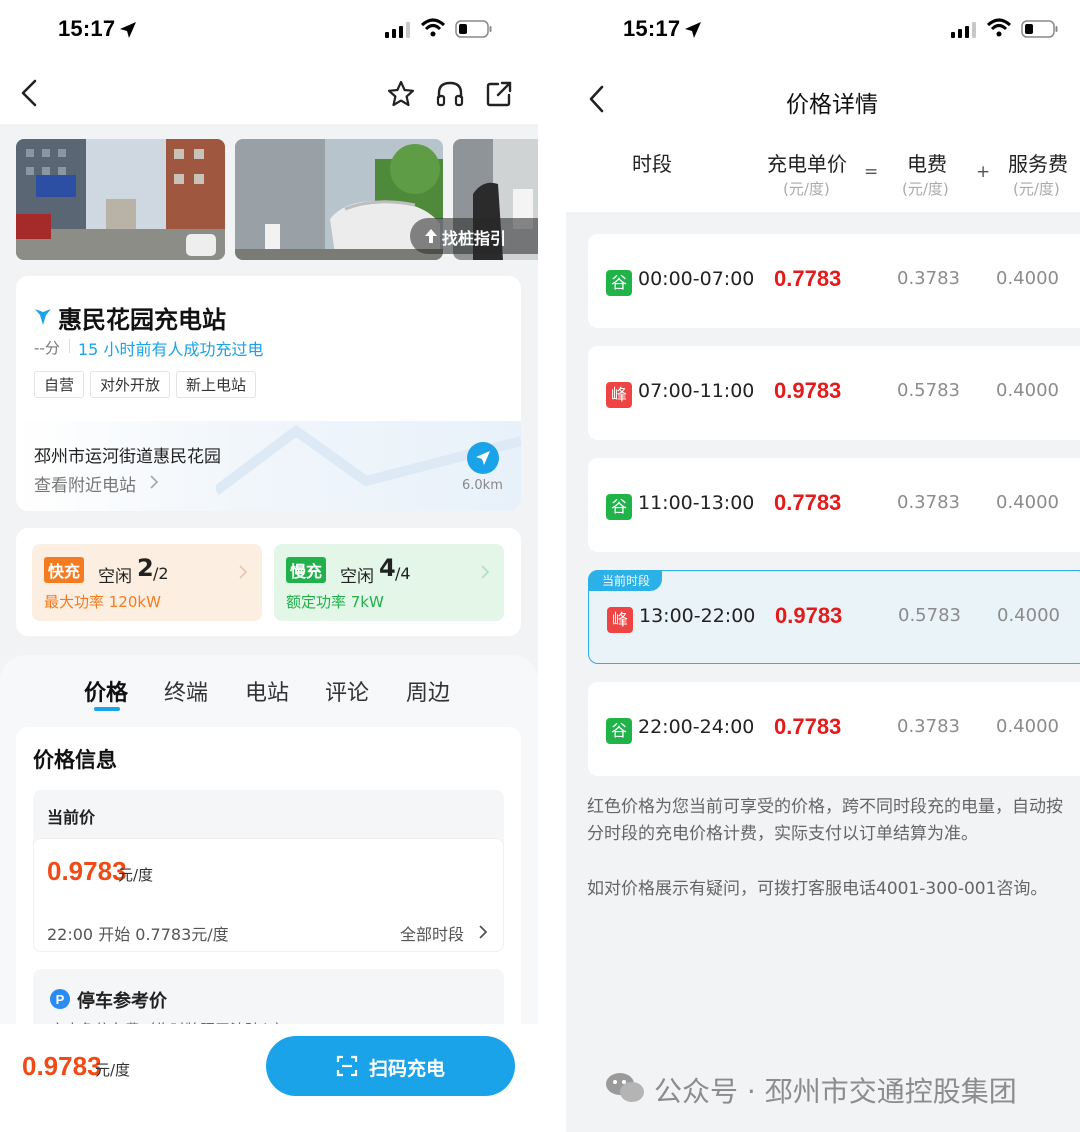 This screenshot has height=1132, width=1080. What do you see at coordinates (127, 457) in the screenshot?
I see `station-address: 邳州市运河街道惠民花园` at bounding box center [127, 457].